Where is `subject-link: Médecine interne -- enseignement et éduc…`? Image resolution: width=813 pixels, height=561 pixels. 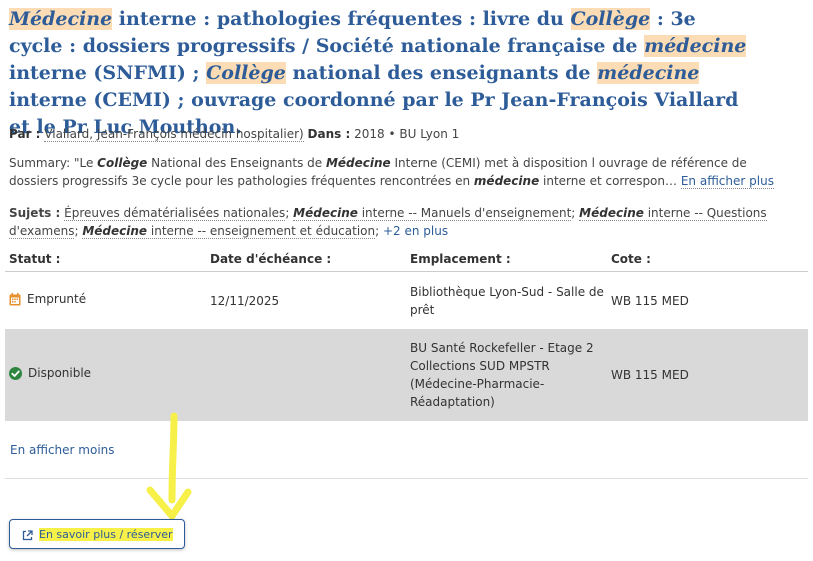
subject-link: Médecine interne -- enseignement et éduc… is located at coordinates (229, 231).